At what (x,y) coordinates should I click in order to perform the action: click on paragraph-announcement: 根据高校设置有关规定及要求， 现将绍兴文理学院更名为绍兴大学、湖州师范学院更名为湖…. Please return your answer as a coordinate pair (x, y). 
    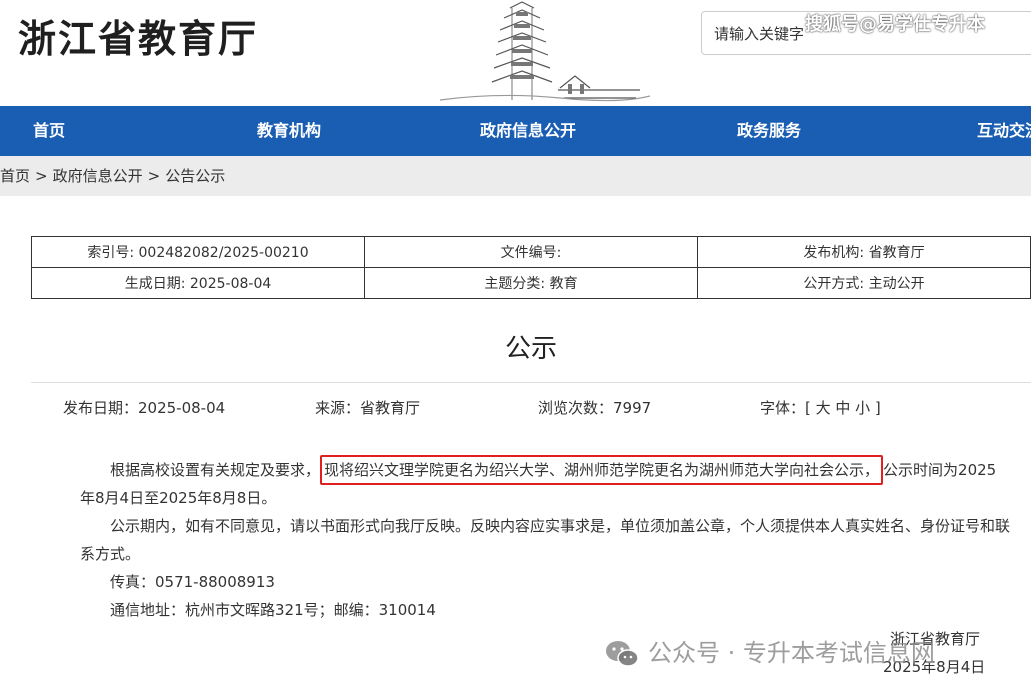
    Looking at the image, I should click on (545, 483).